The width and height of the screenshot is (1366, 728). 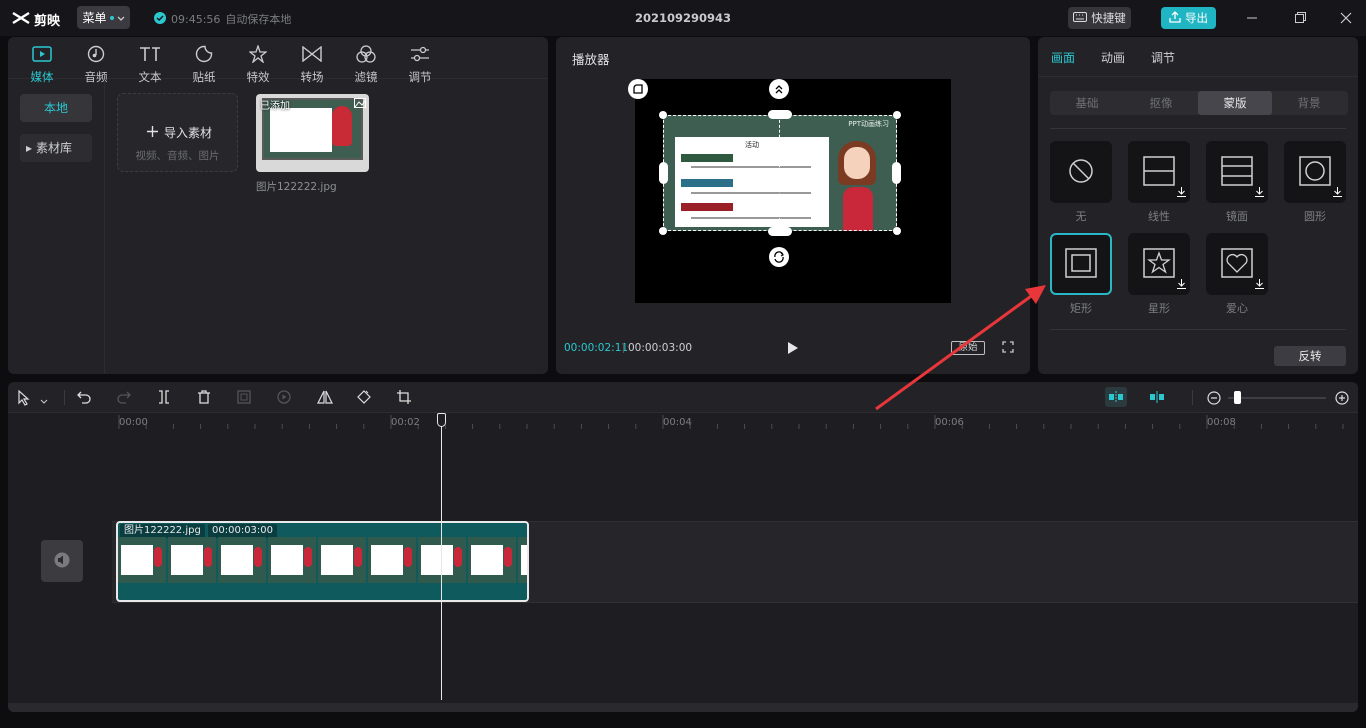 What do you see at coordinates (793, 349) in the screenshot?
I see `play-icon` at bounding box center [793, 349].